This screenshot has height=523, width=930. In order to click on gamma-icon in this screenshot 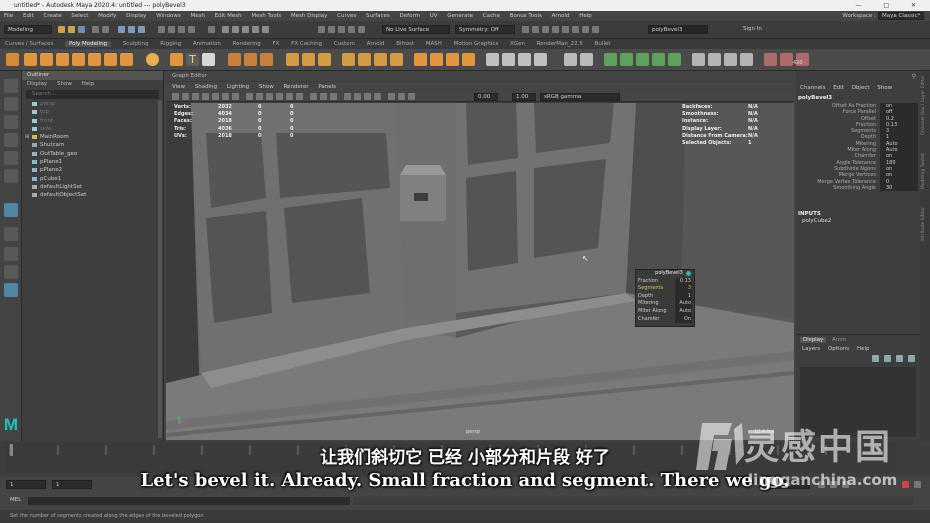, I will do `click(411, 96)`.